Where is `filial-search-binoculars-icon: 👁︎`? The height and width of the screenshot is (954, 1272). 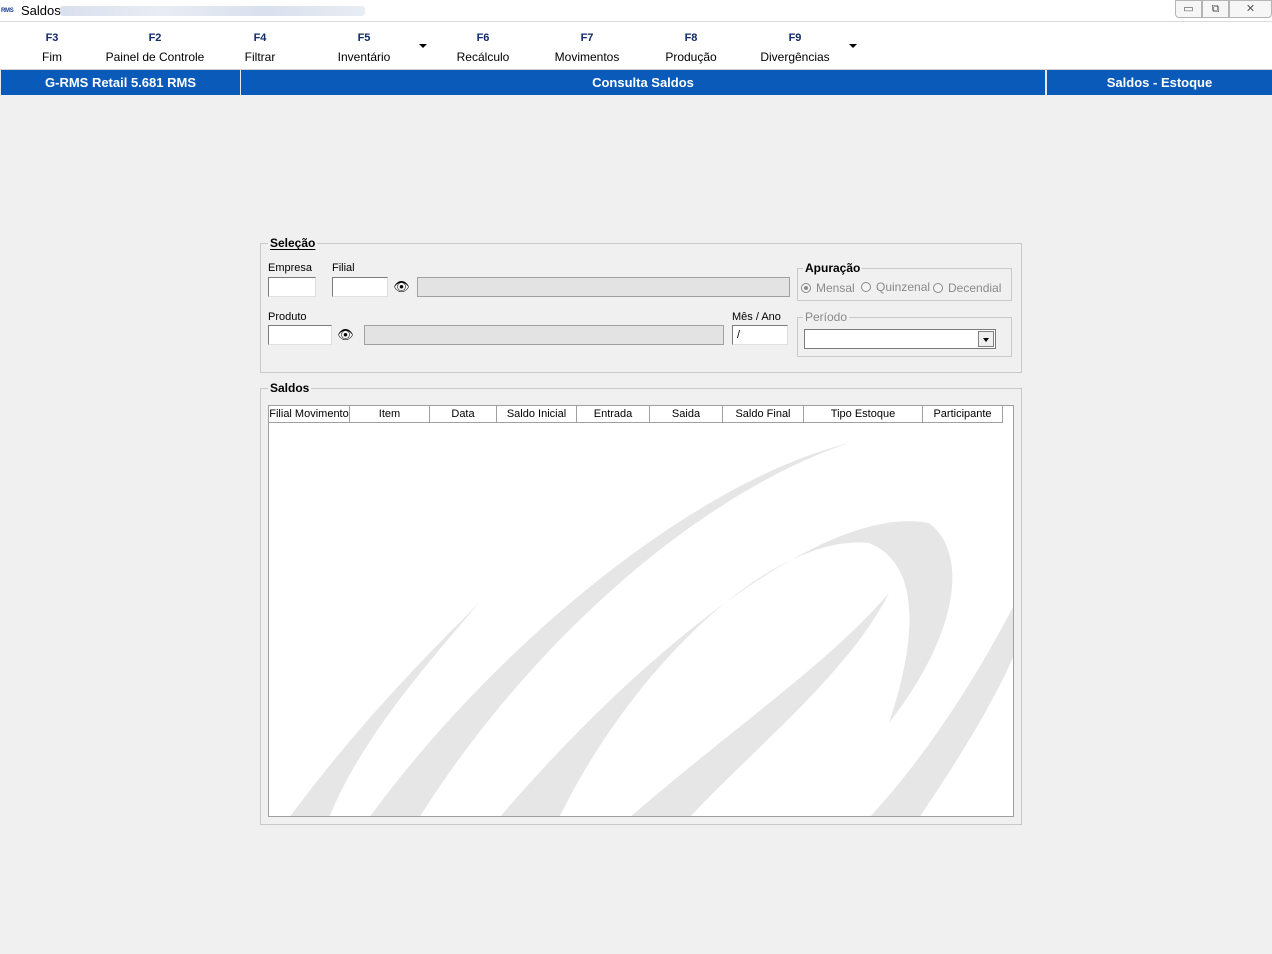 filial-search-binoculars-icon: 👁︎ is located at coordinates (401, 287).